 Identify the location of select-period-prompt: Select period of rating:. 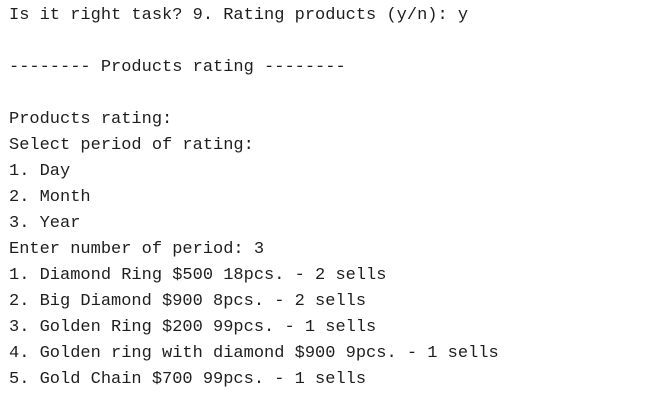
(131, 145).